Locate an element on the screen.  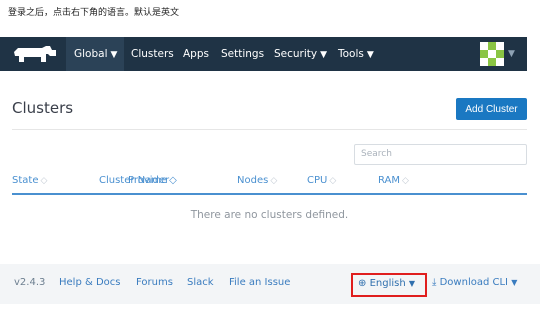
column-header-label: CPU is located at coordinates (317, 180).